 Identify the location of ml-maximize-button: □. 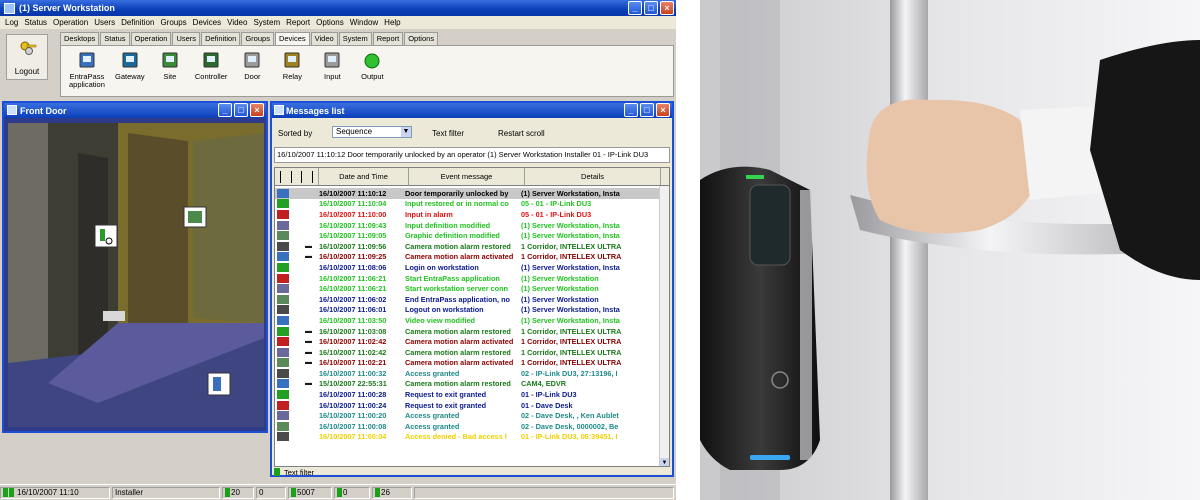
(647, 110).